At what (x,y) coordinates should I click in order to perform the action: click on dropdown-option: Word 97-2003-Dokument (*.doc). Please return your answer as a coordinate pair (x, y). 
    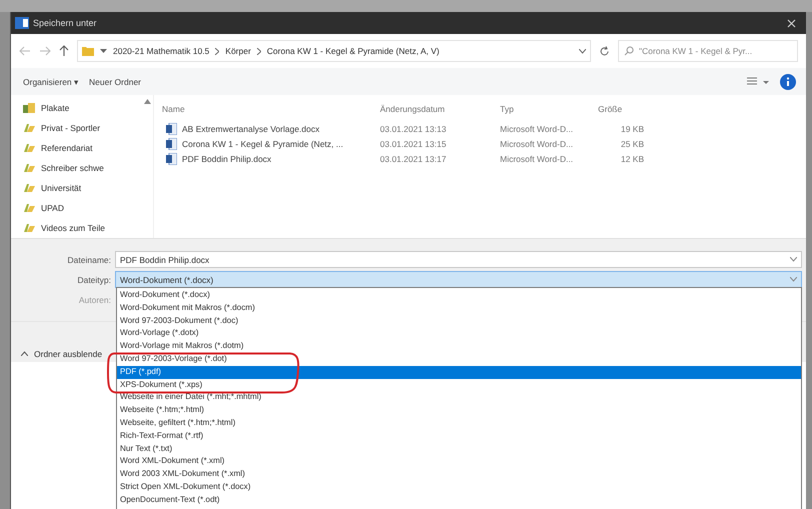
    Looking at the image, I should click on (459, 321).